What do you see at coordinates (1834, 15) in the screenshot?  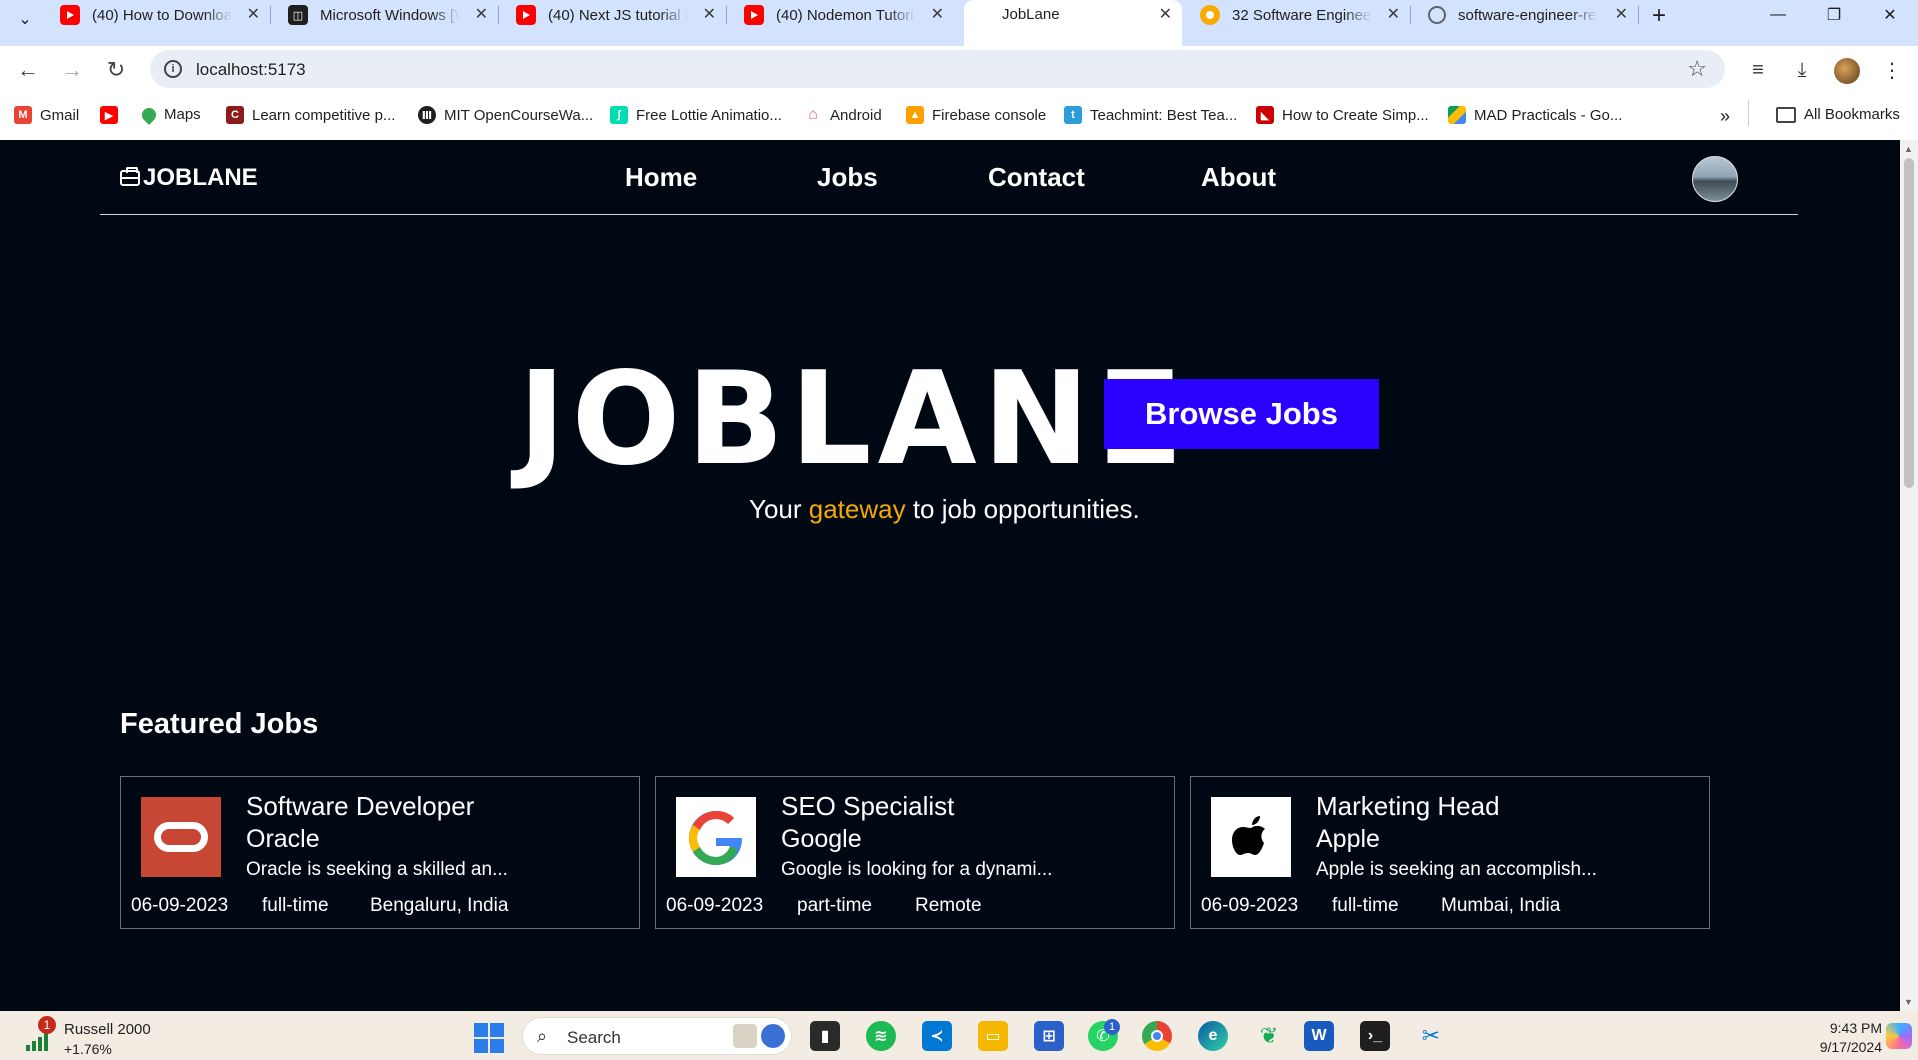 I see `restore-icon: ❐` at bounding box center [1834, 15].